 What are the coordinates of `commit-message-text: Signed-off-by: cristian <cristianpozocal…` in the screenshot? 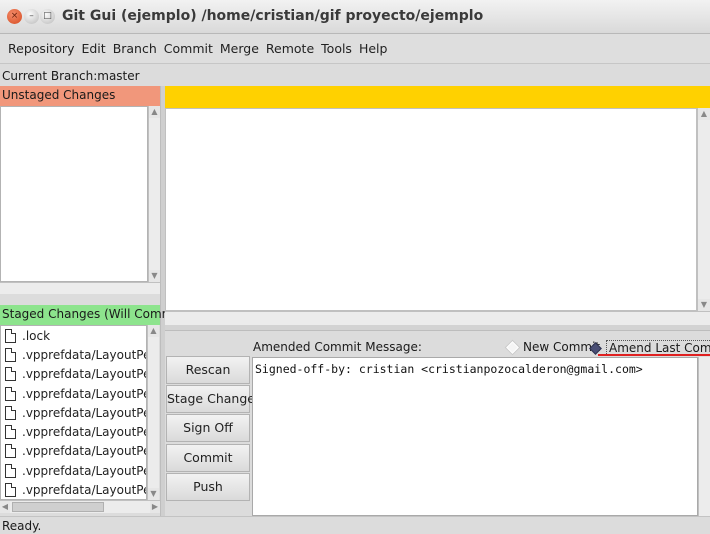 It's located at (449, 369).